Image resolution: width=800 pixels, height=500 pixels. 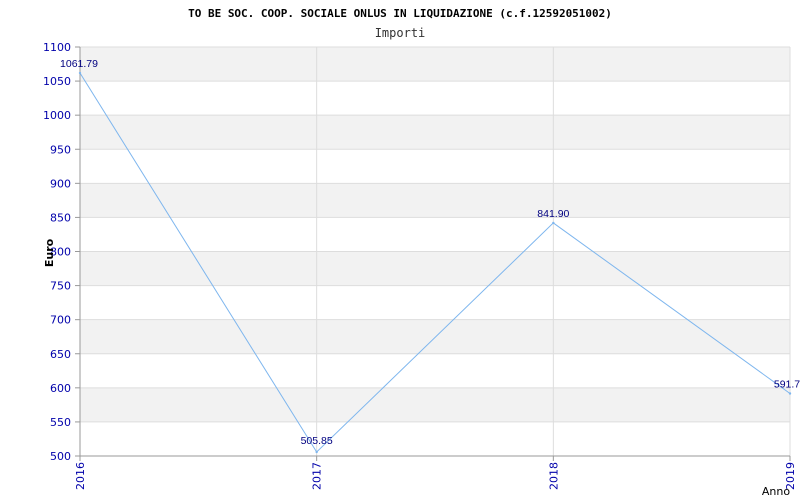 What do you see at coordinates (57, 47) in the screenshot?
I see `y-tick-label: 1100` at bounding box center [57, 47].